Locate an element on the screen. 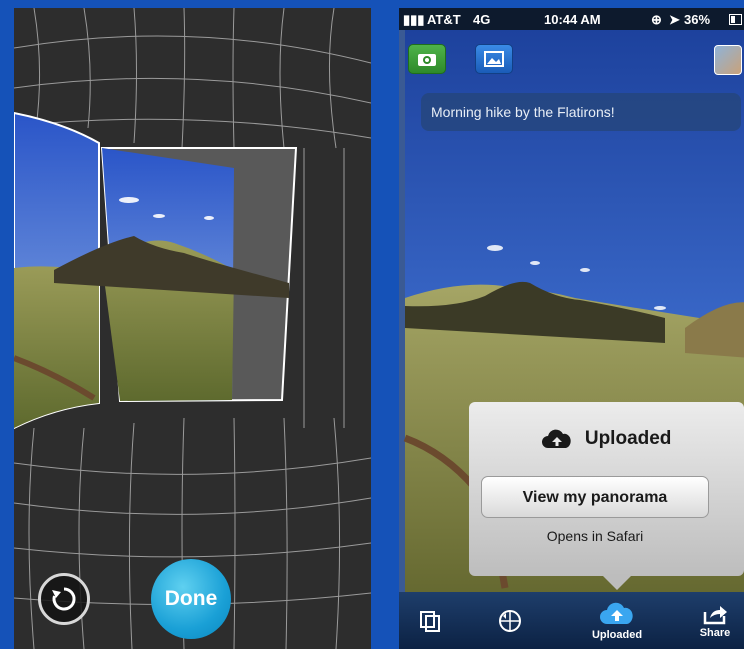 The image size is (744, 649). tab-uploaded-label: Uploaded is located at coordinates (617, 634).